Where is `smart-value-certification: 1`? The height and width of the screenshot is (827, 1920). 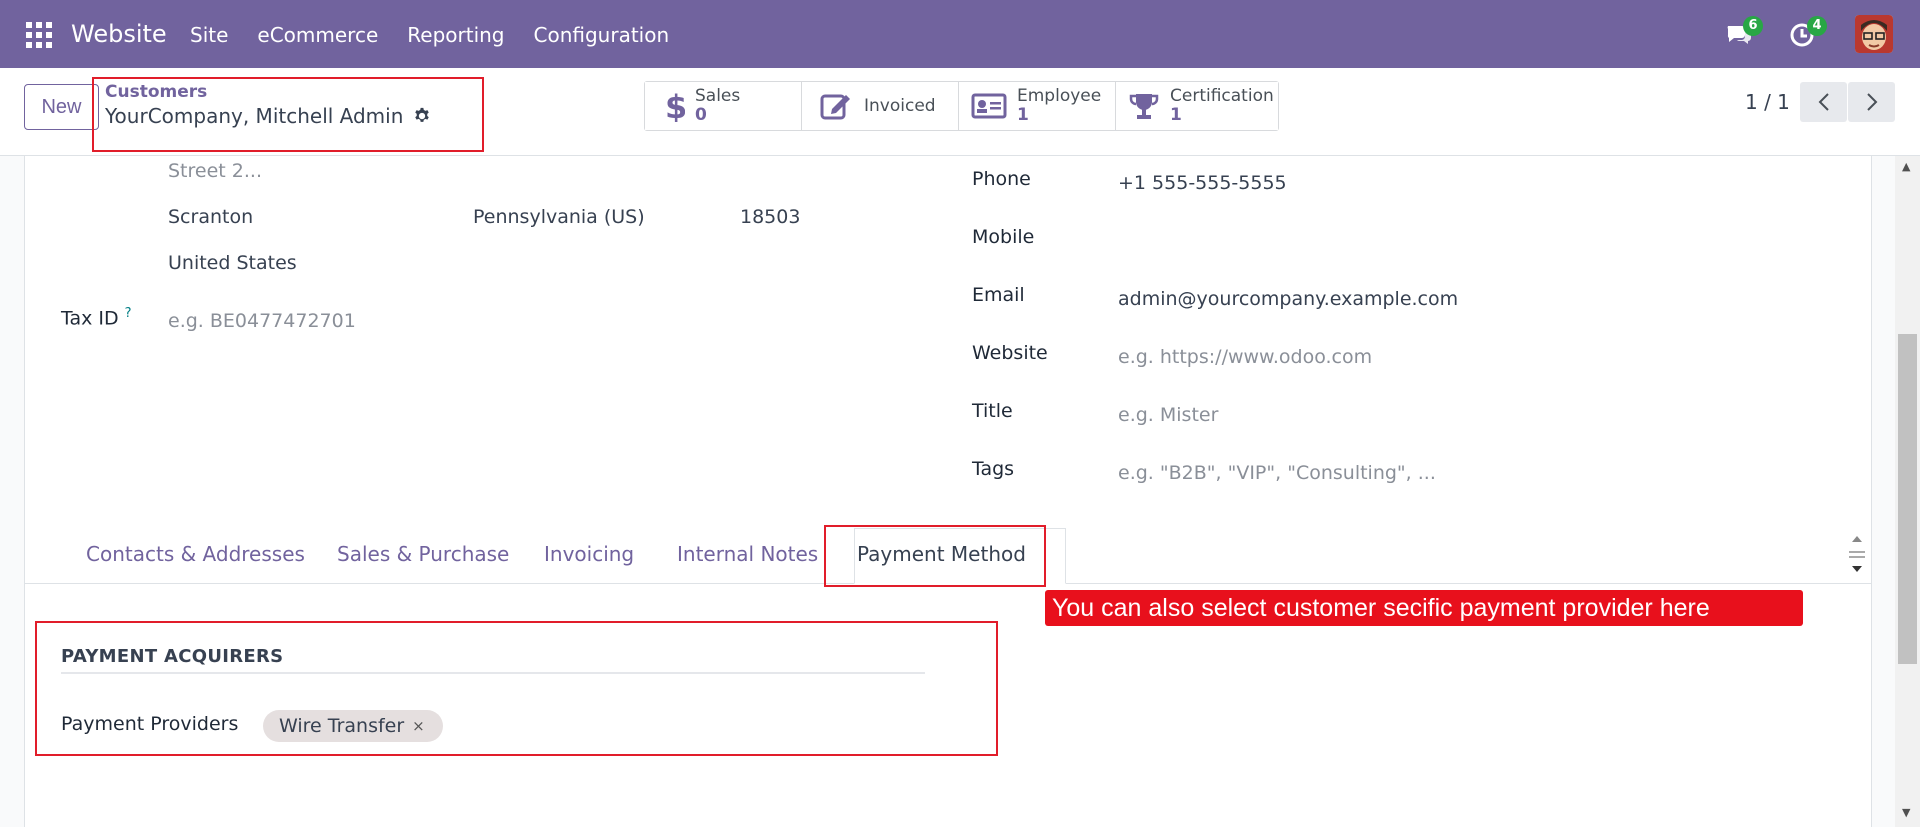
smart-value-certification: 1 is located at coordinates (1176, 115).